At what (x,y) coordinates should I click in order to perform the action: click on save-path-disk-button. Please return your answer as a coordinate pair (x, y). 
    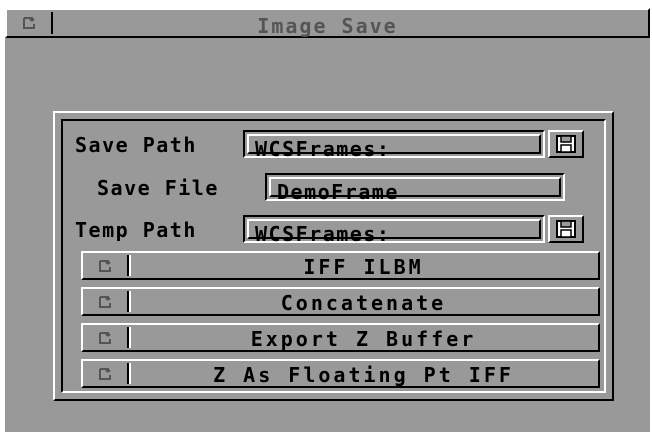
    Looking at the image, I should click on (566, 144).